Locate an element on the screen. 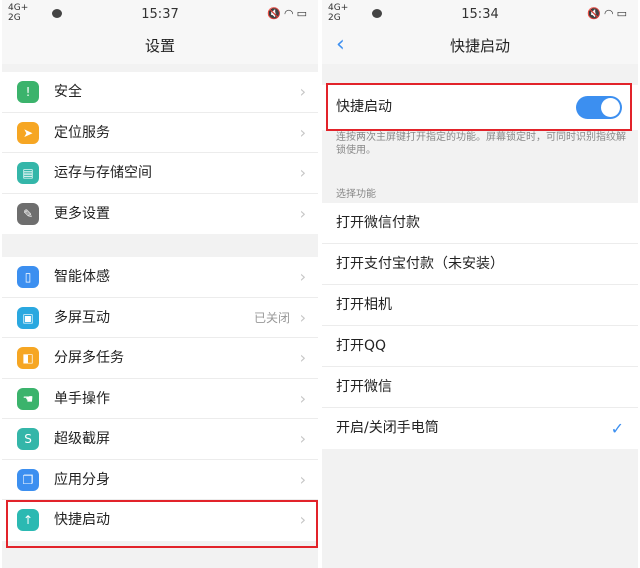 The width and height of the screenshot is (640, 568). settings-item-label: 安全 is located at coordinates (68, 92).